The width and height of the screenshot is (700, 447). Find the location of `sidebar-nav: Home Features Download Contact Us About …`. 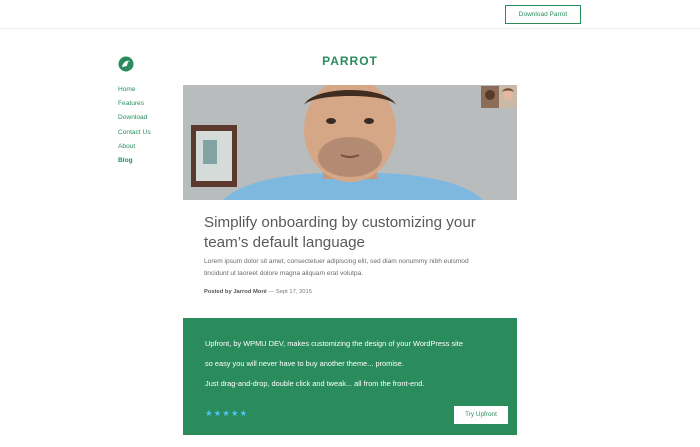

sidebar-nav: Home Features Download Contact Us About … is located at coordinates (153, 125).